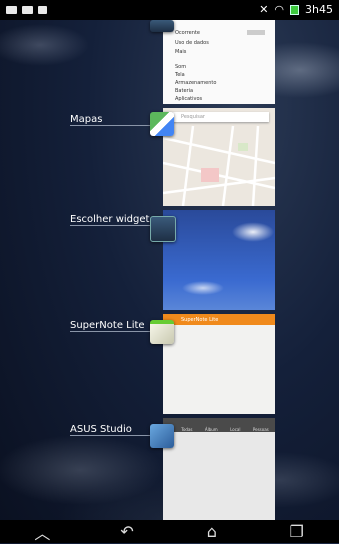 The width and height of the screenshot is (339, 544). I want to click on recent-apps-icon: ❐, so click(297, 531).